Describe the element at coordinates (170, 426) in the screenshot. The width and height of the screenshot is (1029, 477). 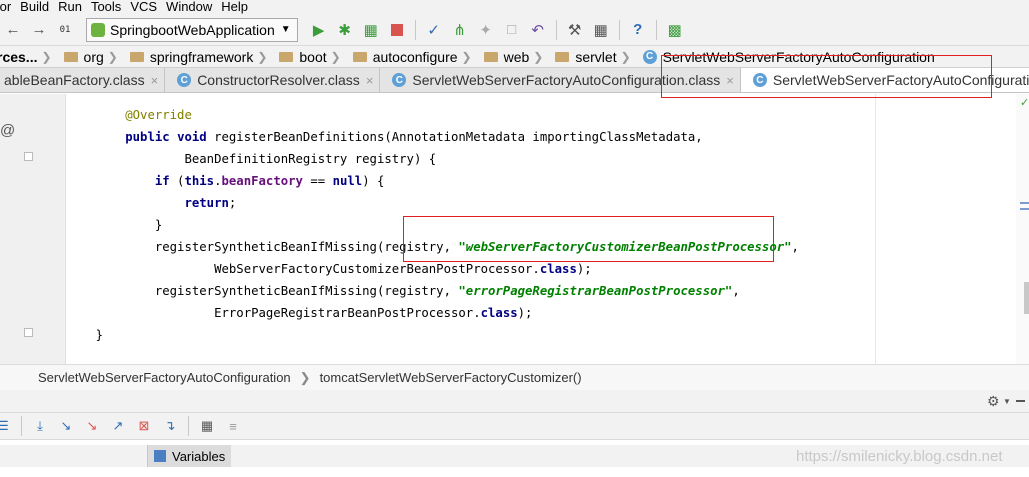
I see `run-to-cursor-icon: ↴` at that location.